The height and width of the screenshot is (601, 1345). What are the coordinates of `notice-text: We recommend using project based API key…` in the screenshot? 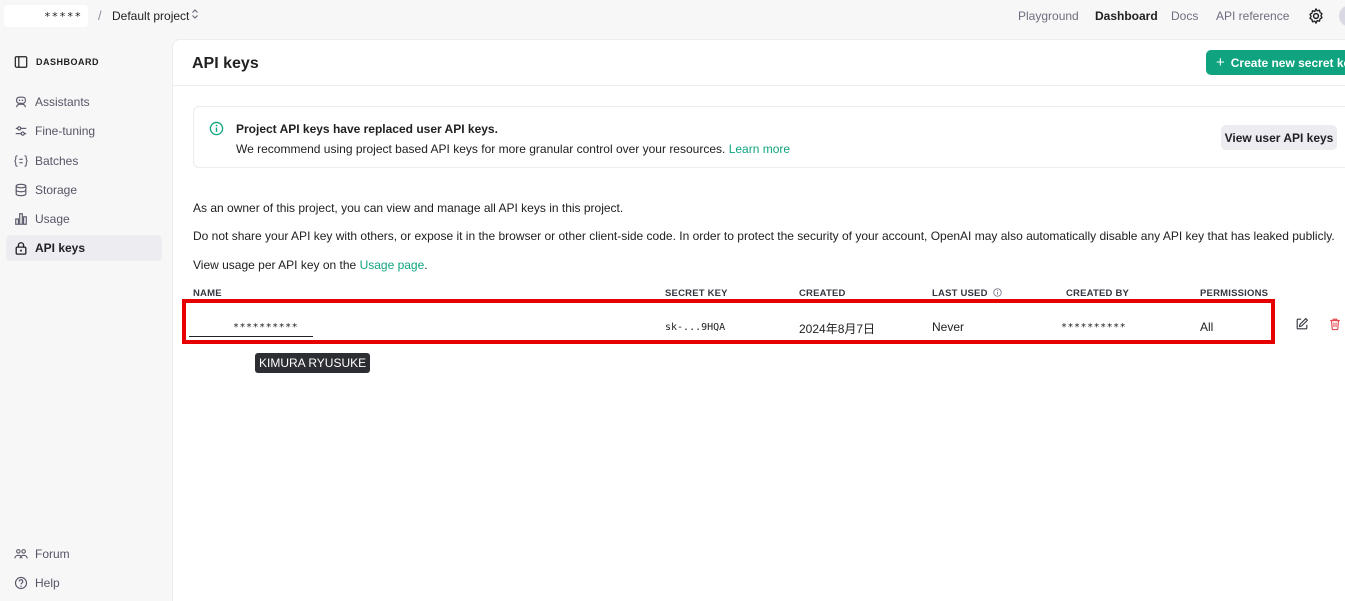 It's located at (481, 149).